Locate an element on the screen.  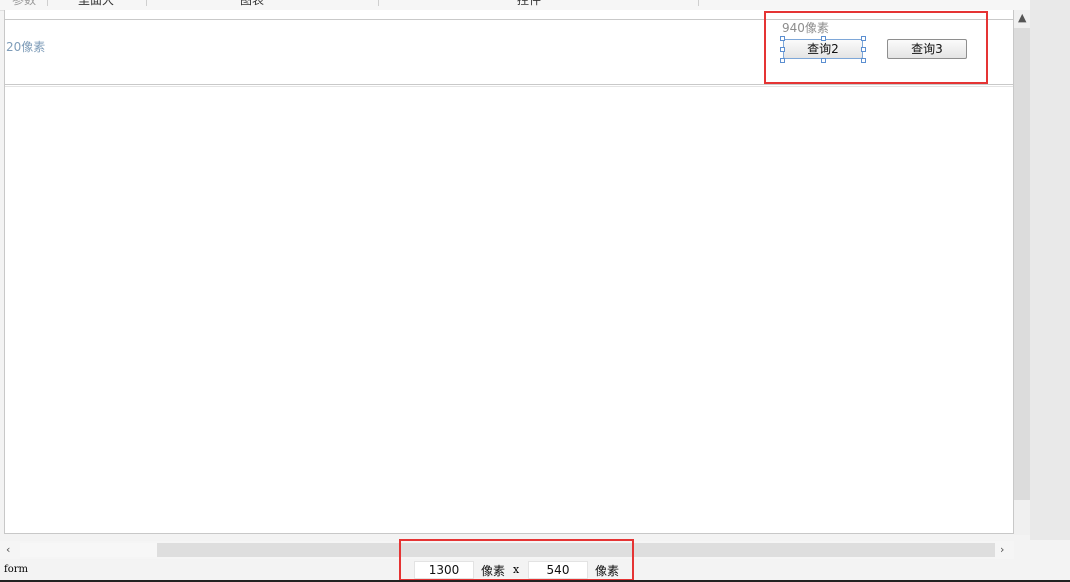
selected-element-label: form is located at coordinates (16, 569).